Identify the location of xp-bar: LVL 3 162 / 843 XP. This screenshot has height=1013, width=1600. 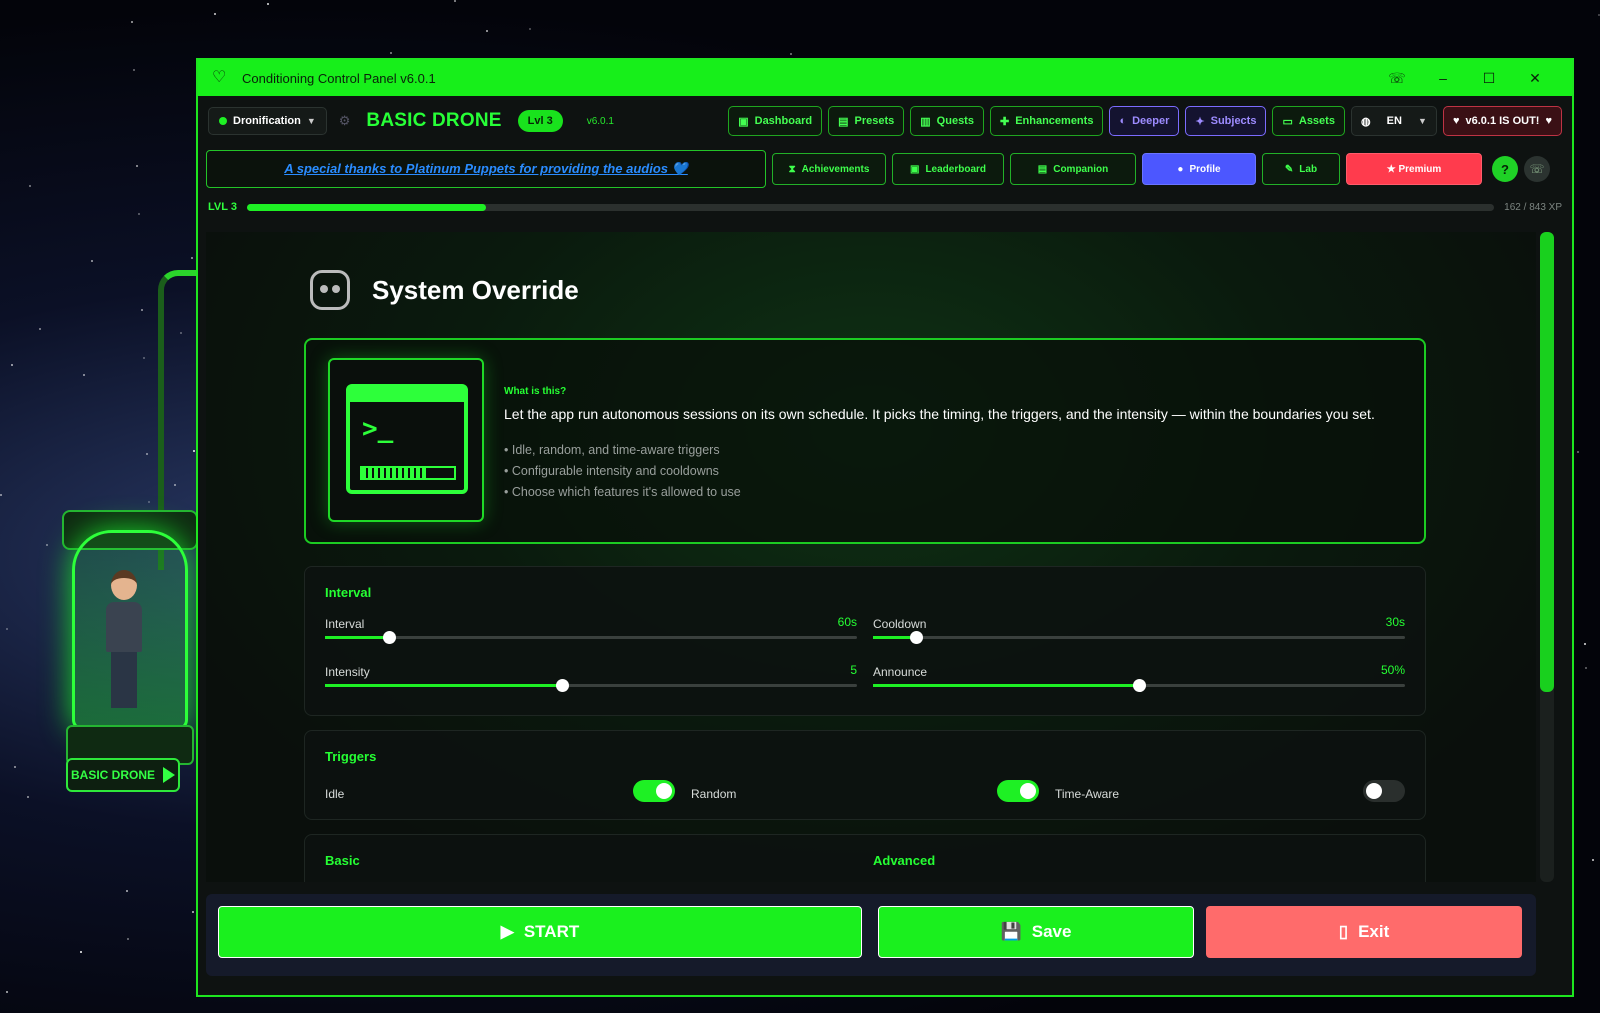
(885, 207).